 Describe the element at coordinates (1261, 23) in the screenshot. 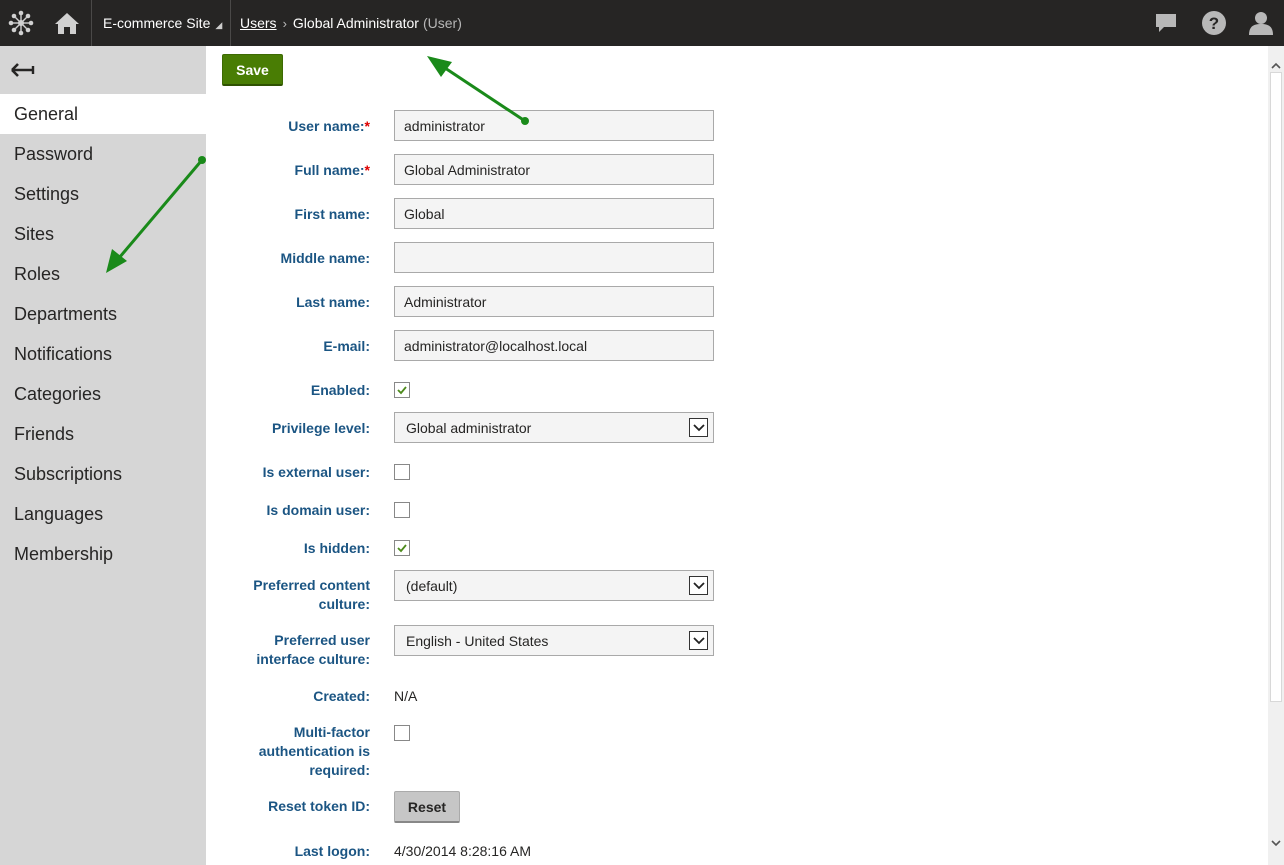

I see `user-profile-icon` at that location.